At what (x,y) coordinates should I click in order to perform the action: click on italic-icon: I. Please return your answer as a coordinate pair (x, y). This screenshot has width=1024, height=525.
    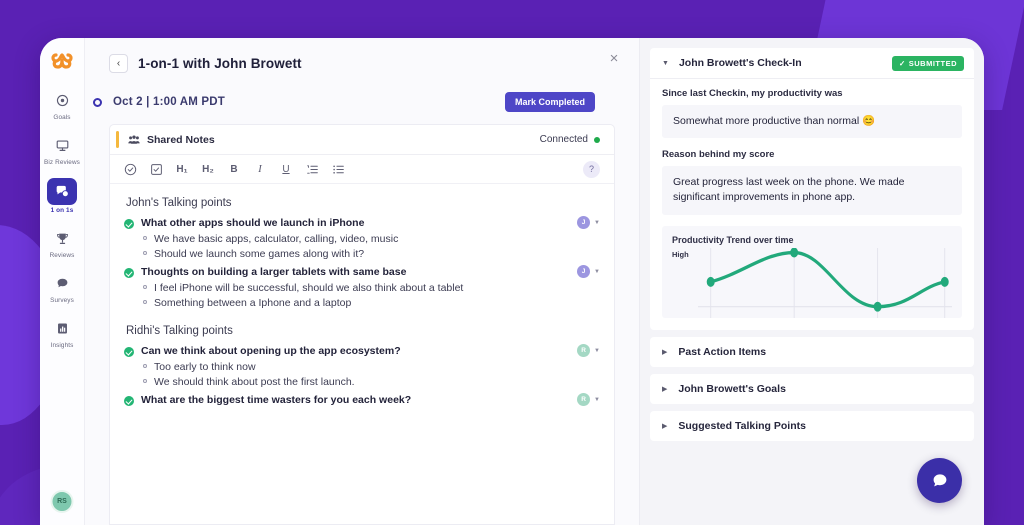
    Looking at the image, I should click on (260, 169).